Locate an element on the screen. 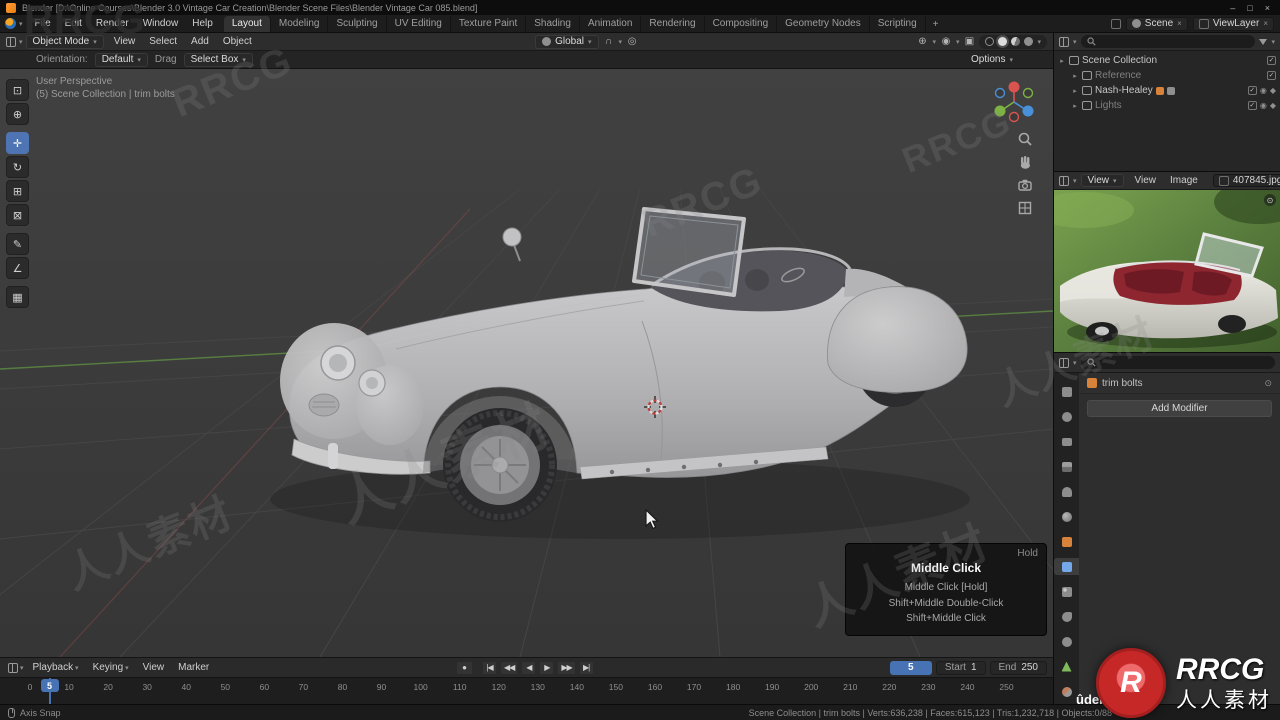 This screenshot has height=720, width=1280. props-tab-object is located at coordinates (1066, 541).